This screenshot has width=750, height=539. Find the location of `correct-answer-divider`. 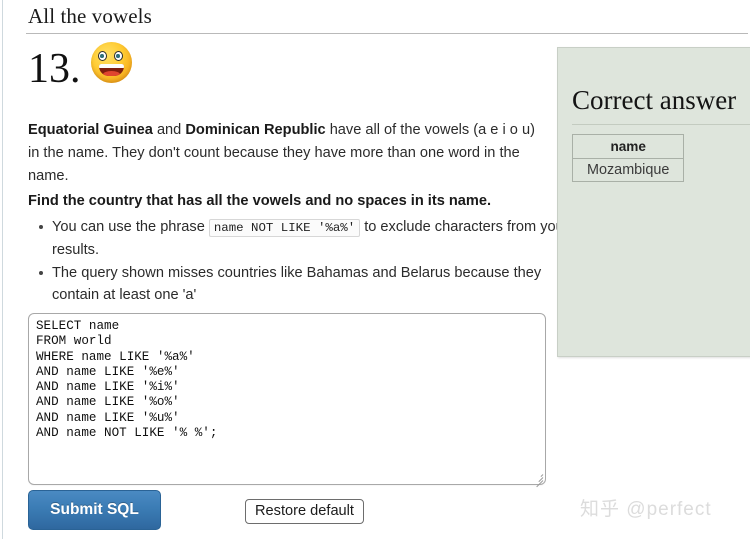

correct-answer-divider is located at coordinates (661, 124).